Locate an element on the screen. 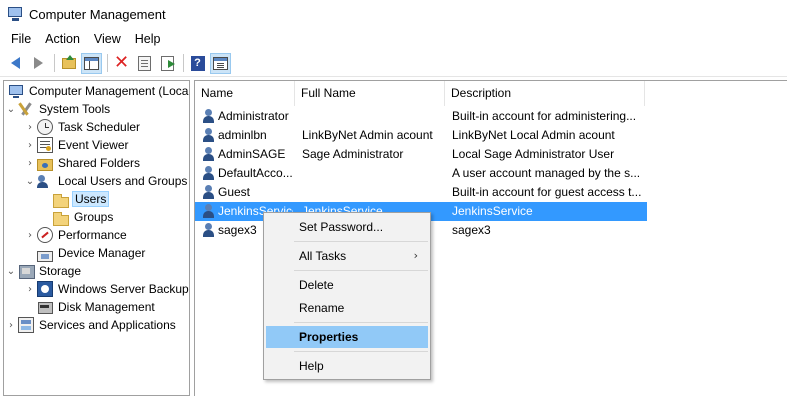  tree-label: Computer Management (Local is located at coordinates (109, 91).